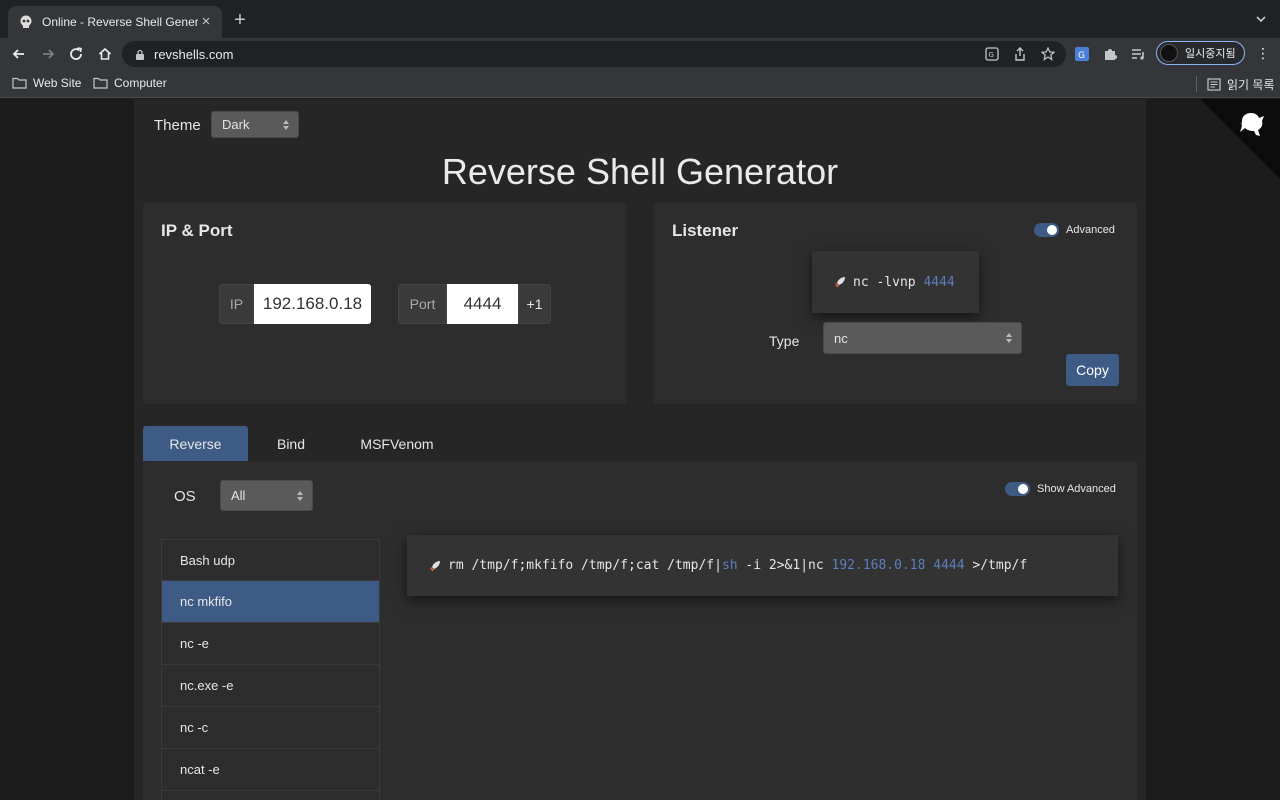  Describe the element at coordinates (878, 565) in the screenshot. I see `command-ip: 192.168.0.18` at that location.